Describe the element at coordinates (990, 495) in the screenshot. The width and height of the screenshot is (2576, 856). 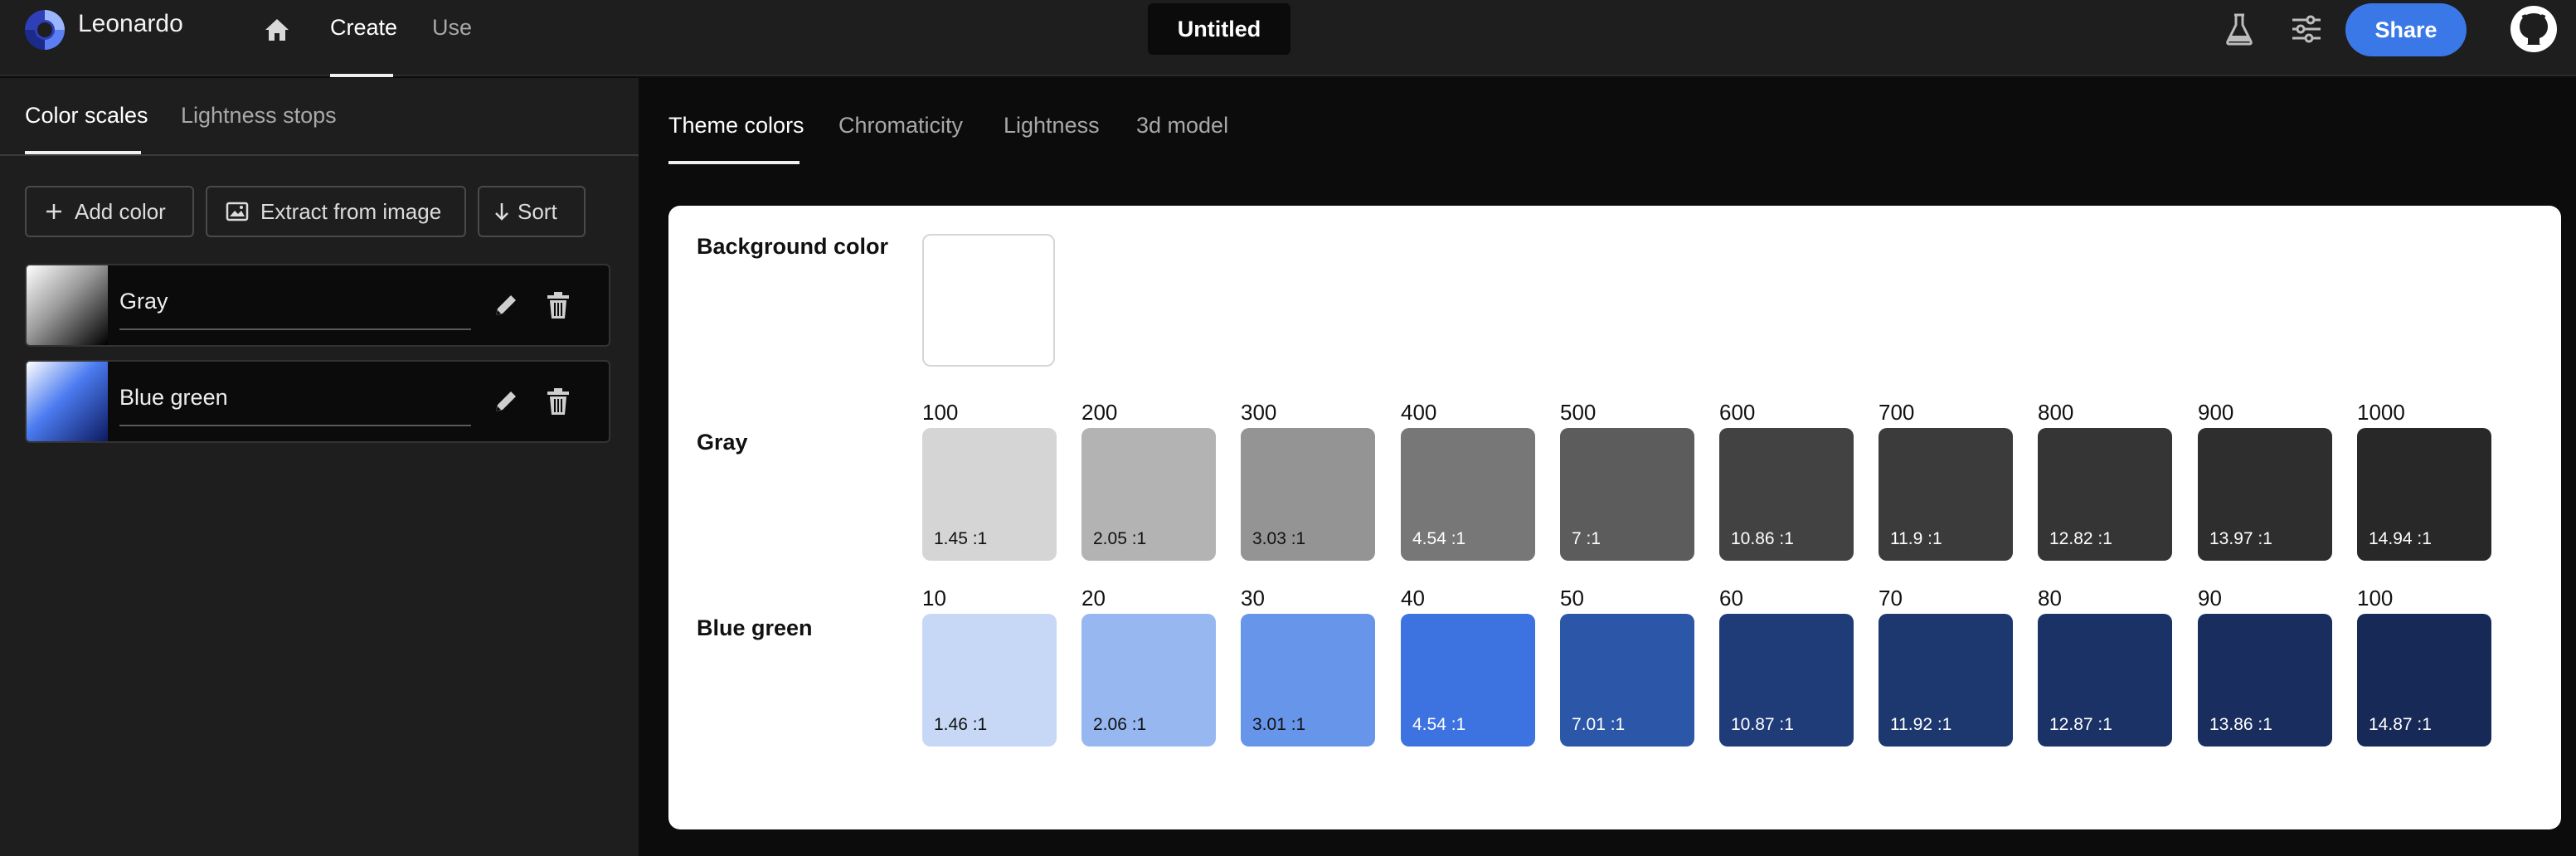
I see `color-step-swatch: 1.45 :1` at that location.